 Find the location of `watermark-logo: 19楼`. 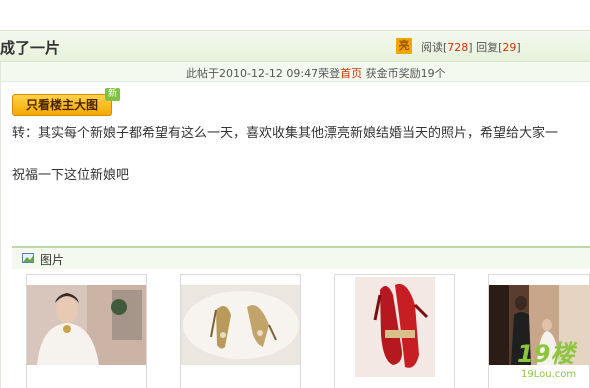

watermark-logo: 19楼 is located at coordinates (546, 354).